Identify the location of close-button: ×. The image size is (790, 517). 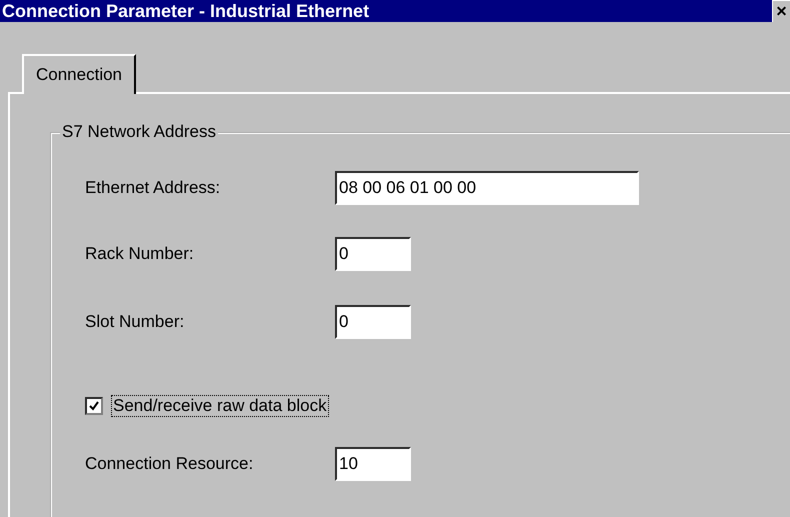
(781, 11).